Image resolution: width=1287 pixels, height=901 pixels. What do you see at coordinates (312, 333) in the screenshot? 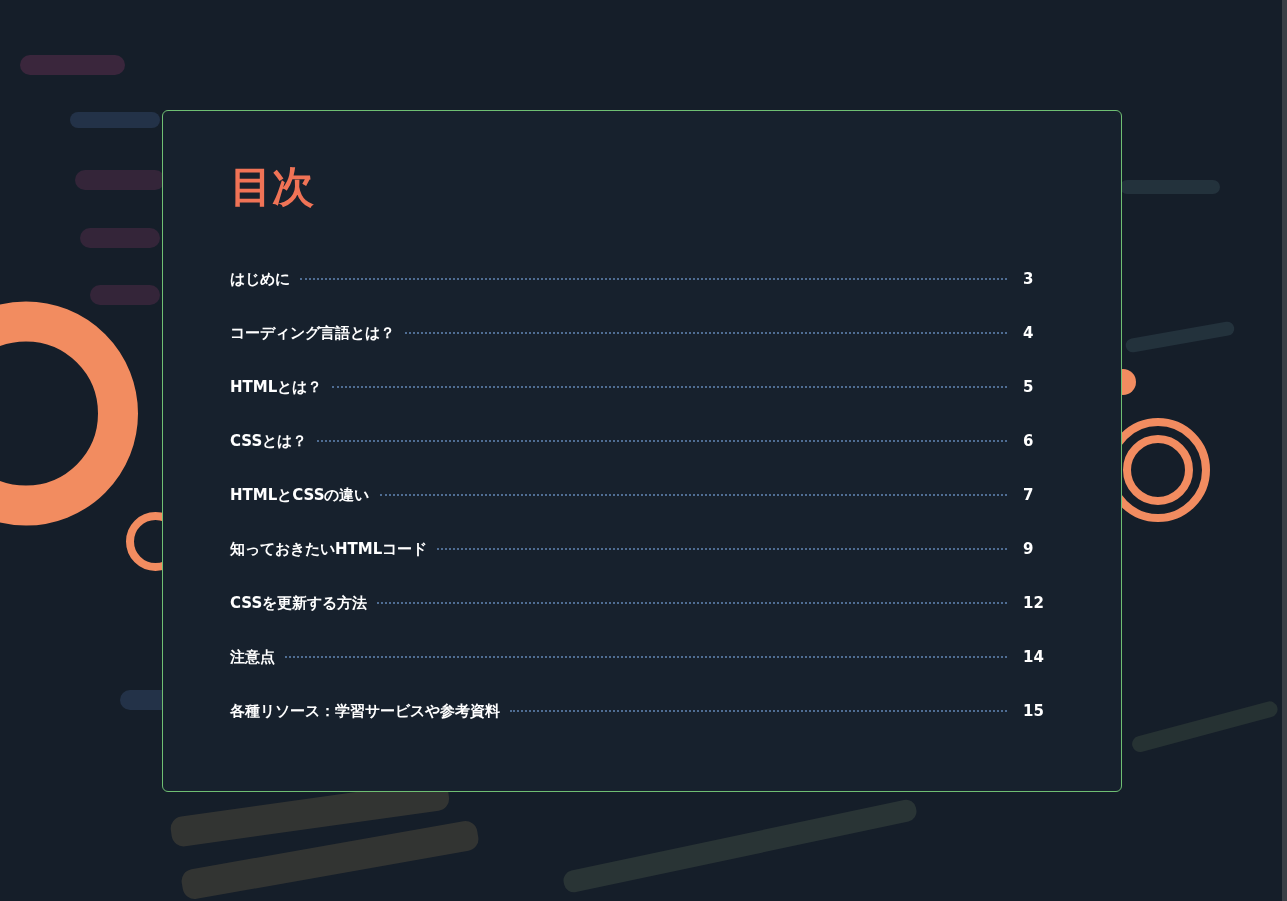
I see `toc-entry-link: コーディング言語とは？` at bounding box center [312, 333].